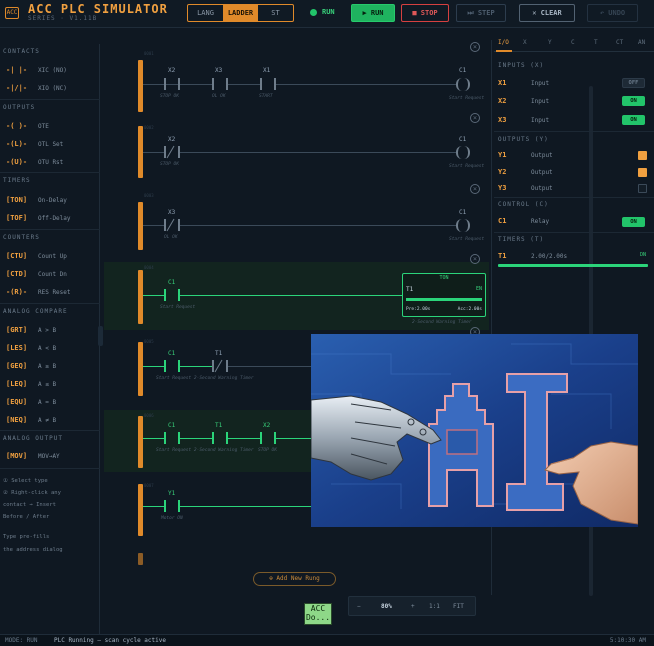 Image resolution: width=654 pixels, height=646 pixels. What do you see at coordinates (373, 13) in the screenshot?
I see `run-button: ▶ RUN` at bounding box center [373, 13].